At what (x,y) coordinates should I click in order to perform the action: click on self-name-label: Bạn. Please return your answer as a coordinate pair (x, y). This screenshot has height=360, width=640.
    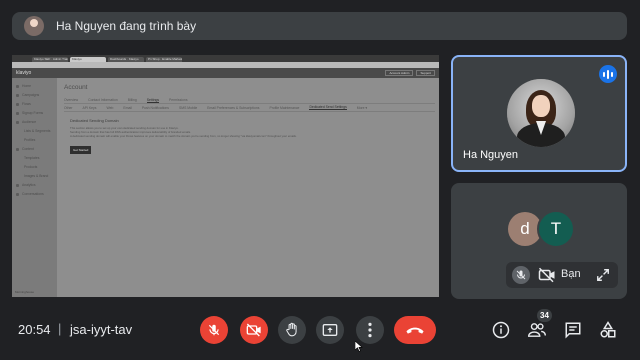
    Looking at the image, I should click on (571, 274).